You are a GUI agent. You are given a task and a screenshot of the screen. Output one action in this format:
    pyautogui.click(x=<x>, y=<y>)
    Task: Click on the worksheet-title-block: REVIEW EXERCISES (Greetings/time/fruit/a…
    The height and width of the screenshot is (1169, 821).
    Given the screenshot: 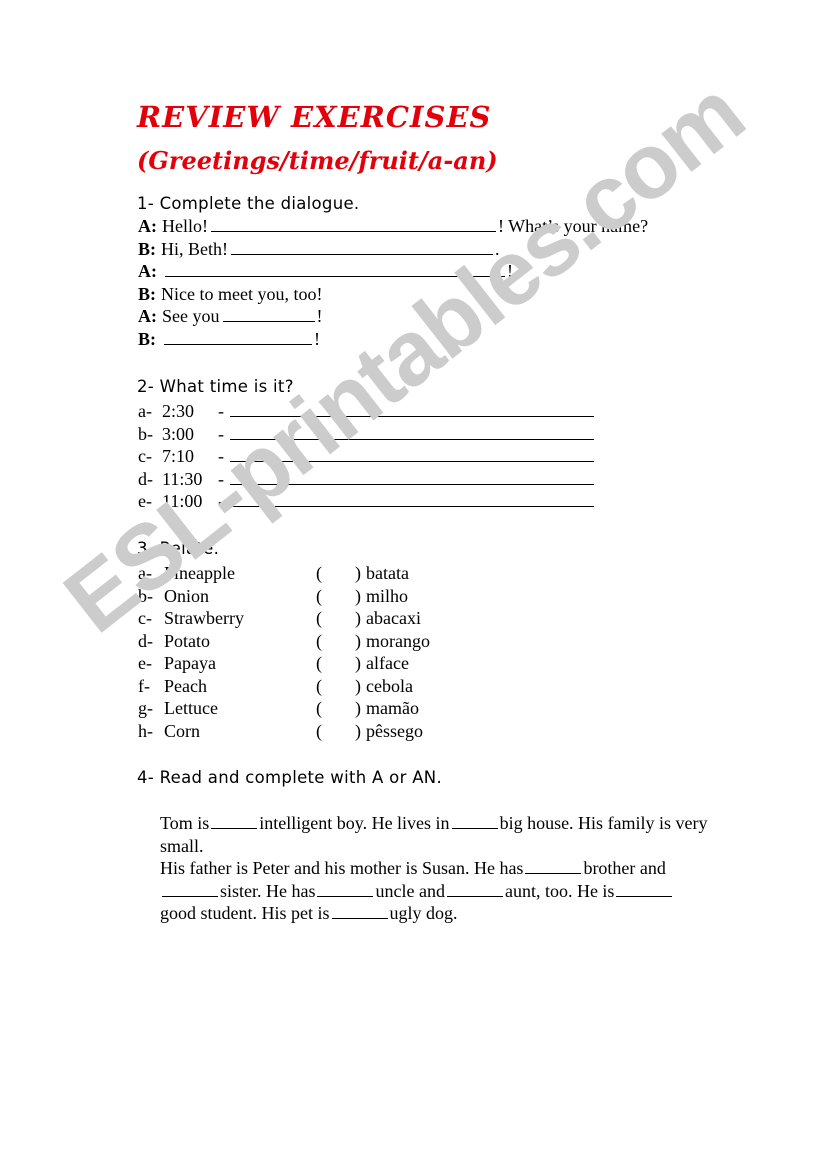 What is the action you would take?
    pyautogui.click(x=317, y=138)
    